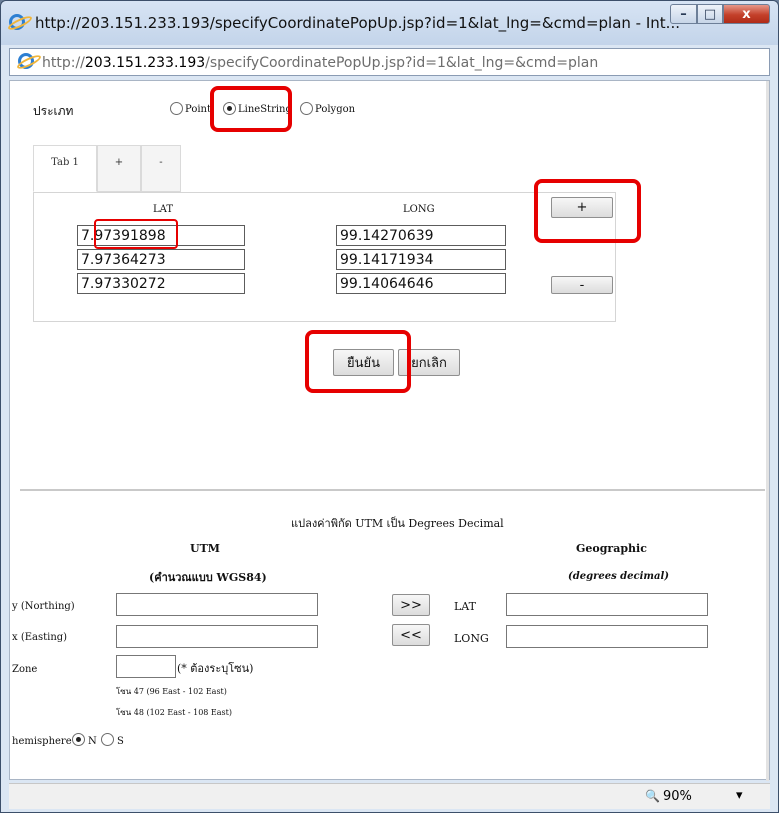  What do you see at coordinates (161, 235) in the screenshot?
I see `lat-input-1: 7.97391898` at bounding box center [161, 235].